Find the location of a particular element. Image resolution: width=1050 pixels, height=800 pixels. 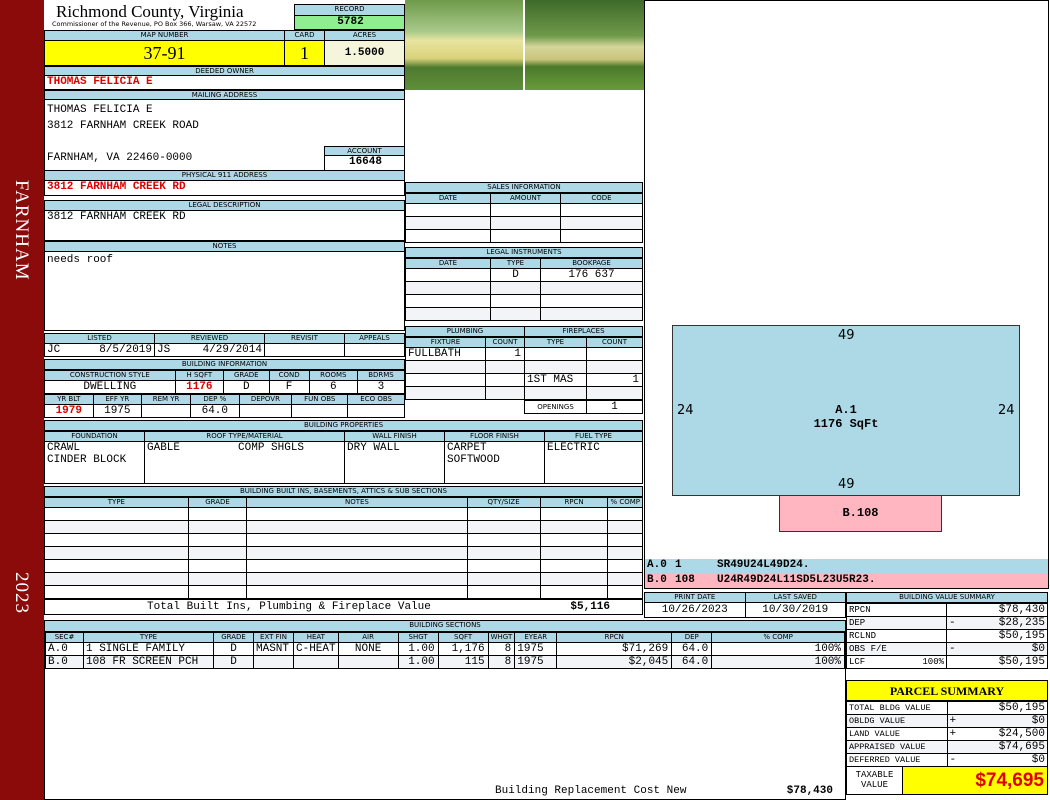

table-row: OBLDG VALUE + $0 is located at coordinates (947, 721).